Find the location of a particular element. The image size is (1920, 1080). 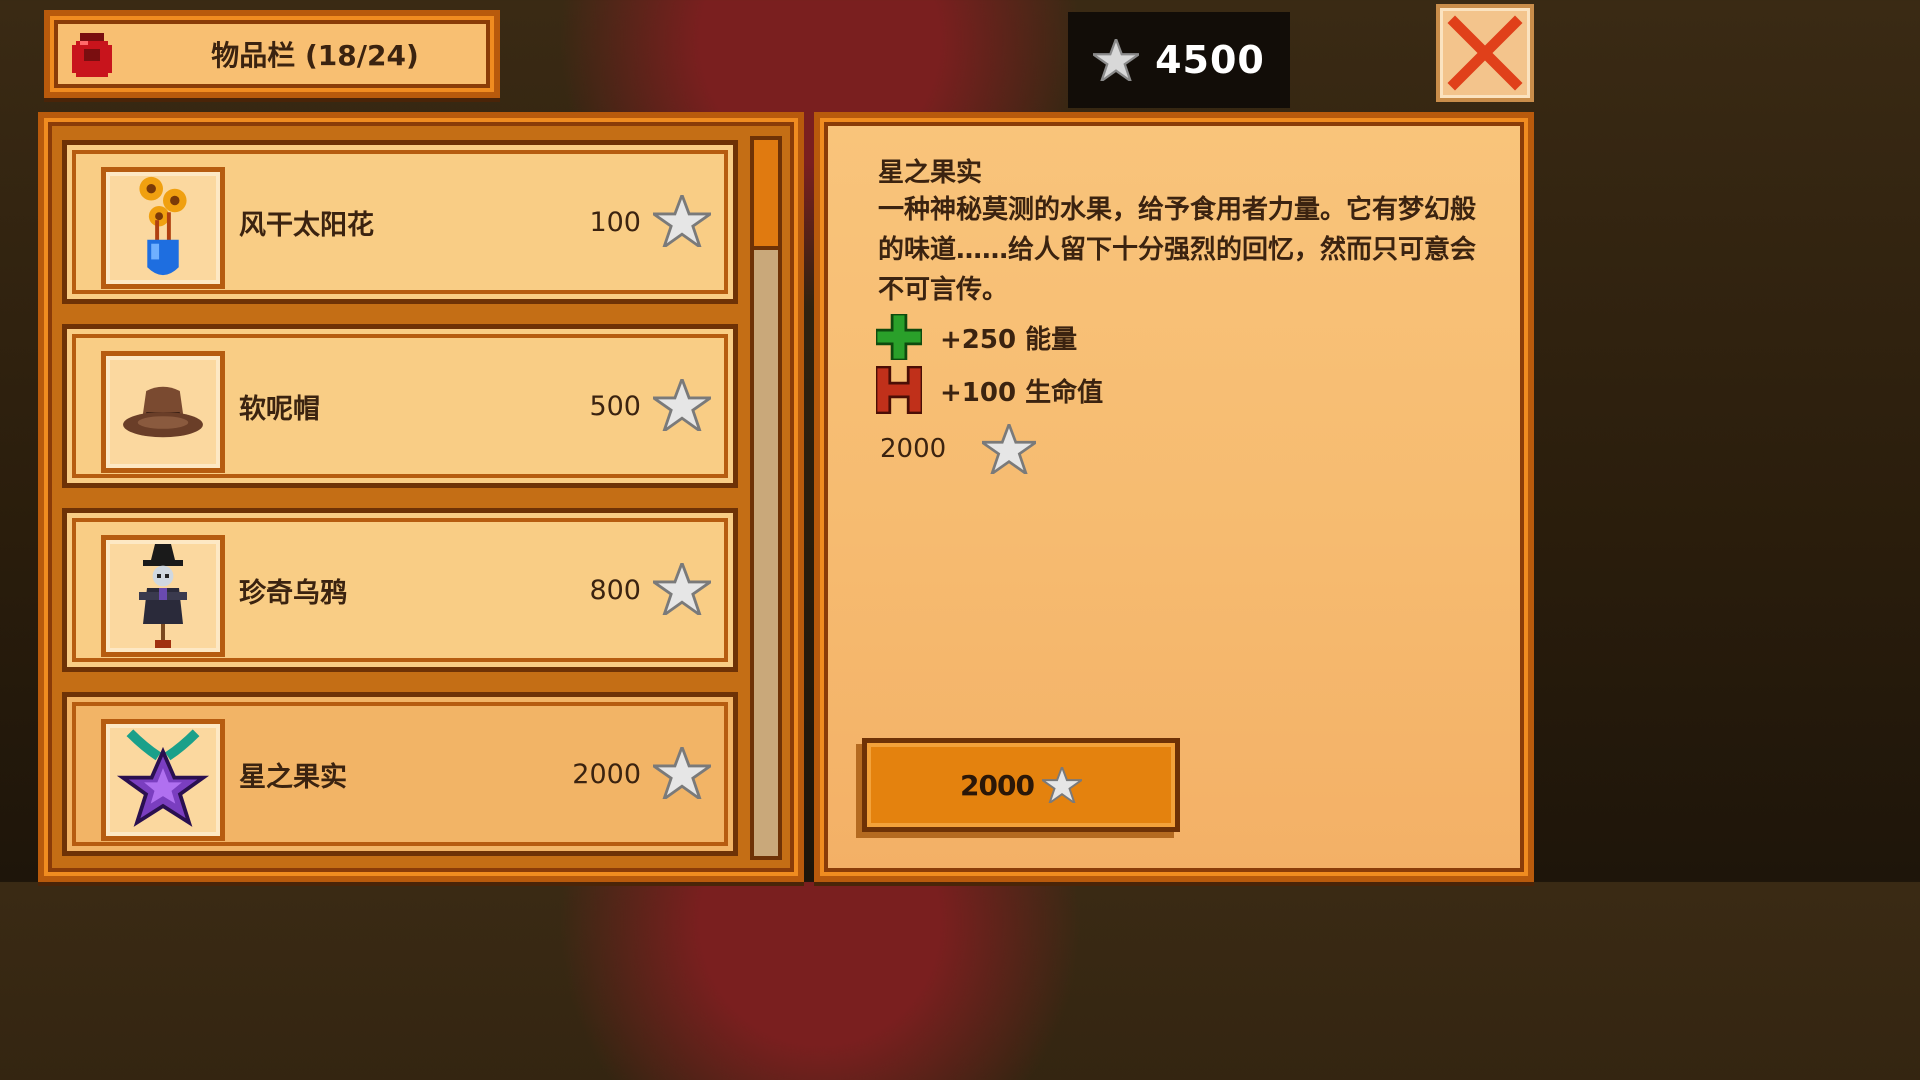

close-x-icon is located at coordinates (1485, 53).